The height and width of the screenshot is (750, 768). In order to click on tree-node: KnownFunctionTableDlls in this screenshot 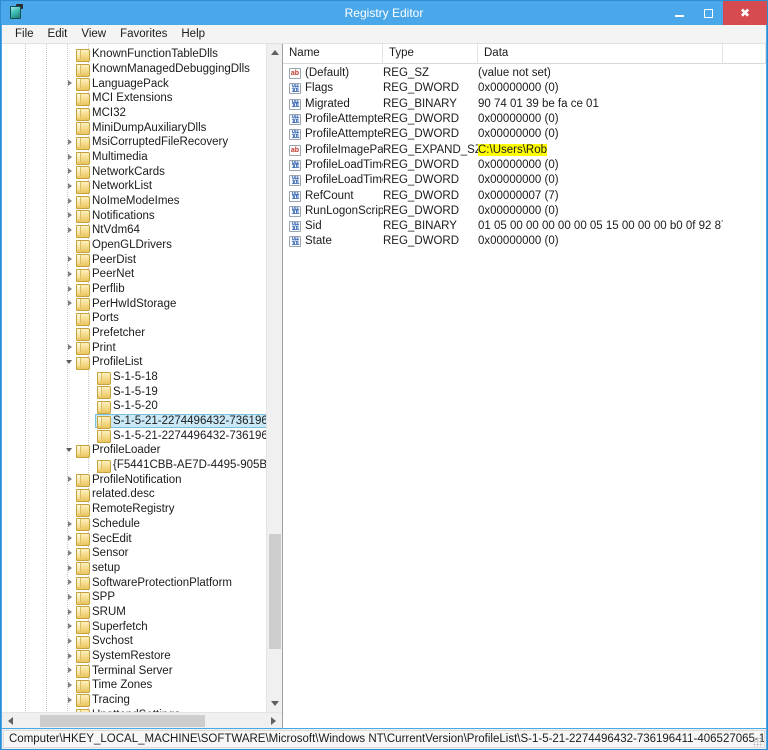, I will do `click(134, 54)`.